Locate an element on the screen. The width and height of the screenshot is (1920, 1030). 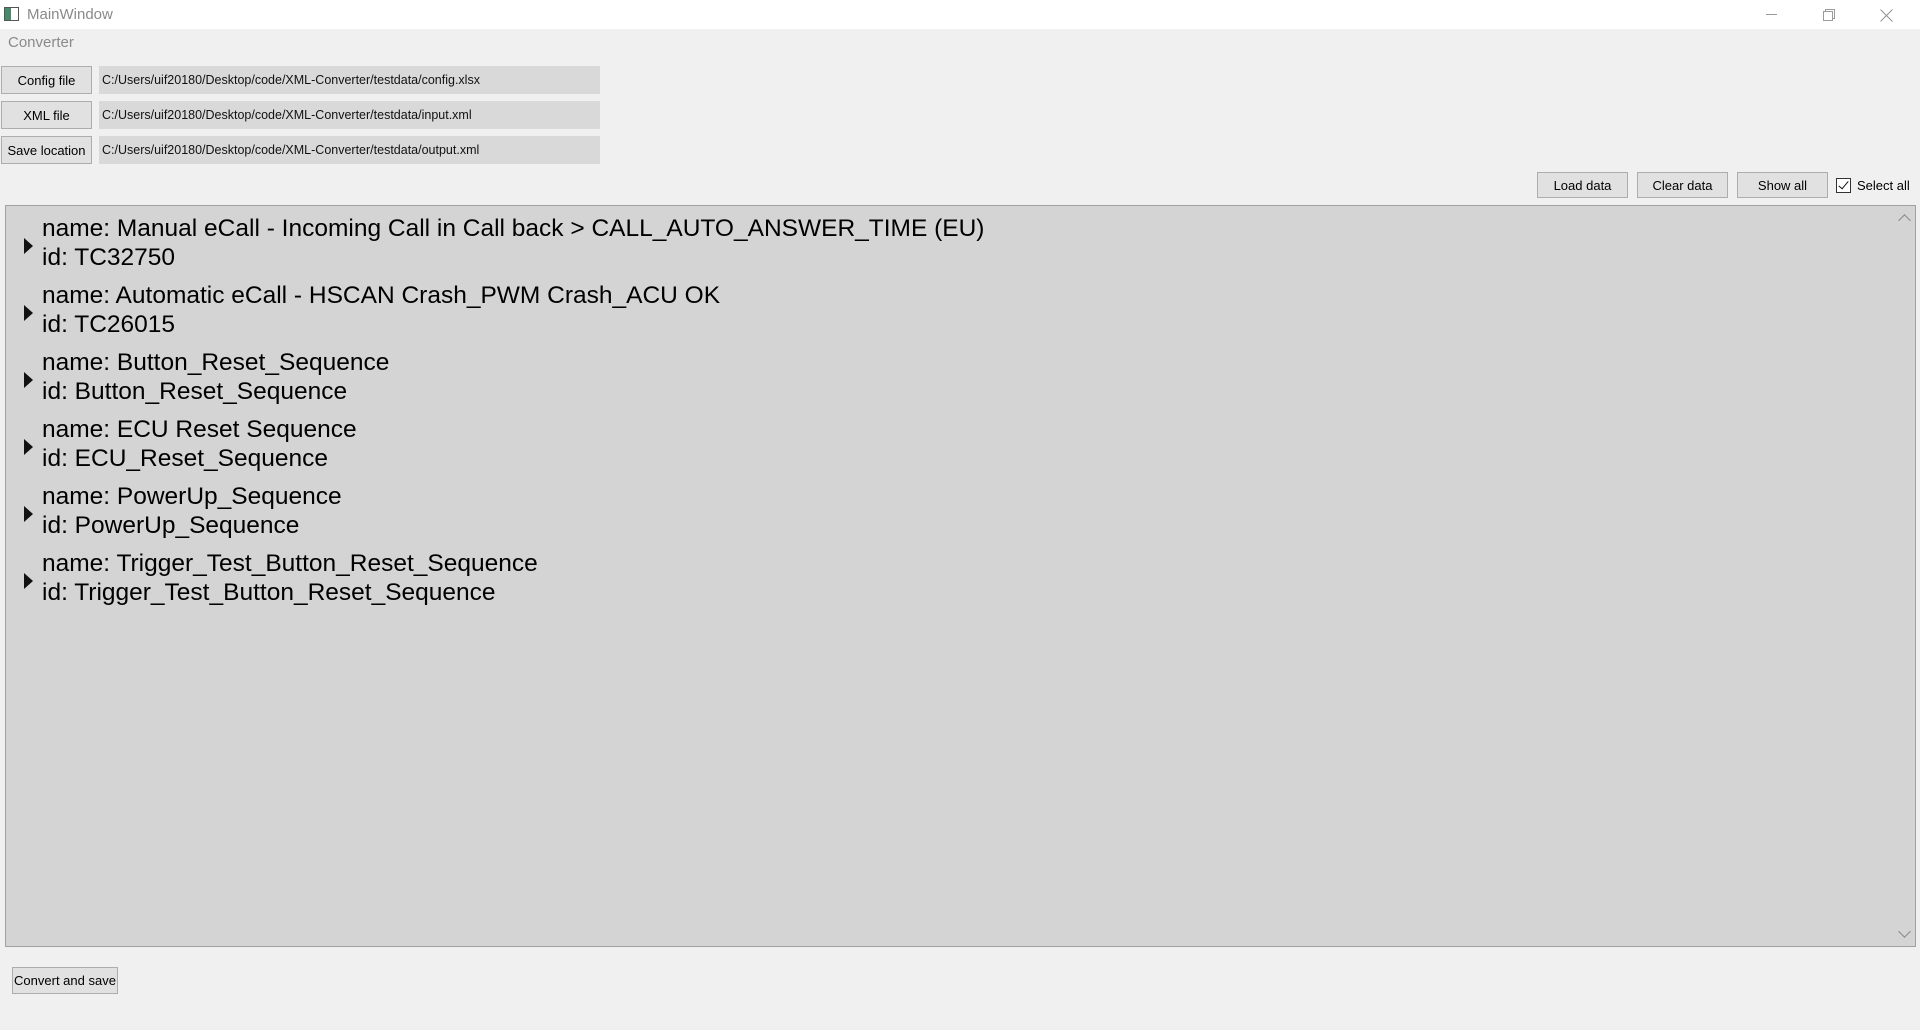
minimize-icon is located at coordinates (1771, 14).